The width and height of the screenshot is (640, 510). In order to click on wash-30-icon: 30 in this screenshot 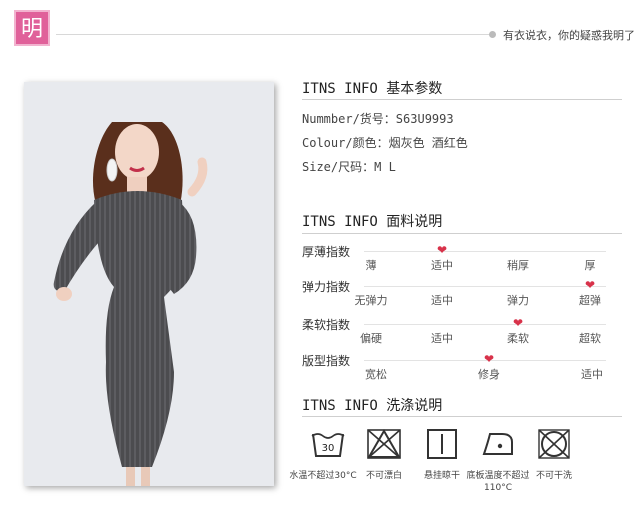, I will do `click(328, 445)`.